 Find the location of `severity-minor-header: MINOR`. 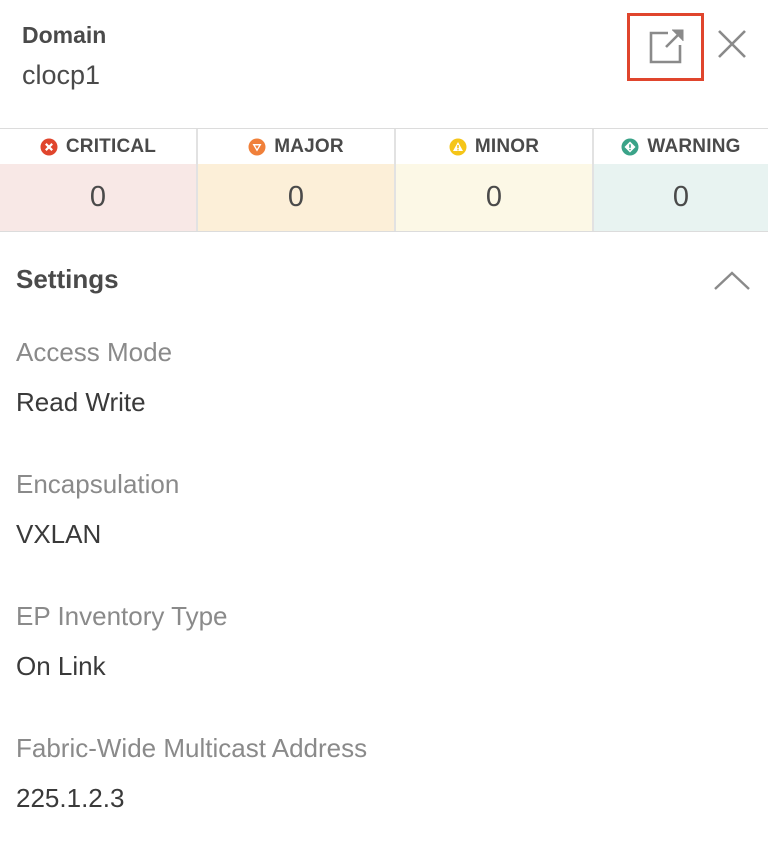

severity-minor-header: MINOR is located at coordinates (494, 146).